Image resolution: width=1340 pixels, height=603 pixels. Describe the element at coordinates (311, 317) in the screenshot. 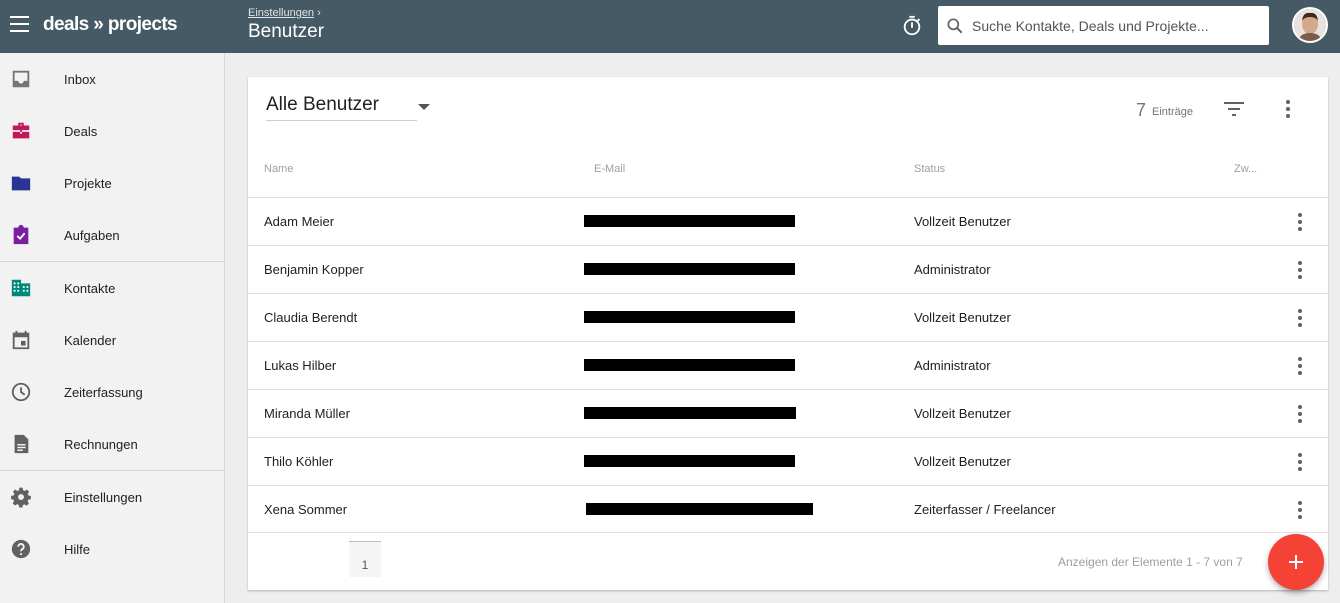

I see `user-name: Claudia Berendt` at that location.